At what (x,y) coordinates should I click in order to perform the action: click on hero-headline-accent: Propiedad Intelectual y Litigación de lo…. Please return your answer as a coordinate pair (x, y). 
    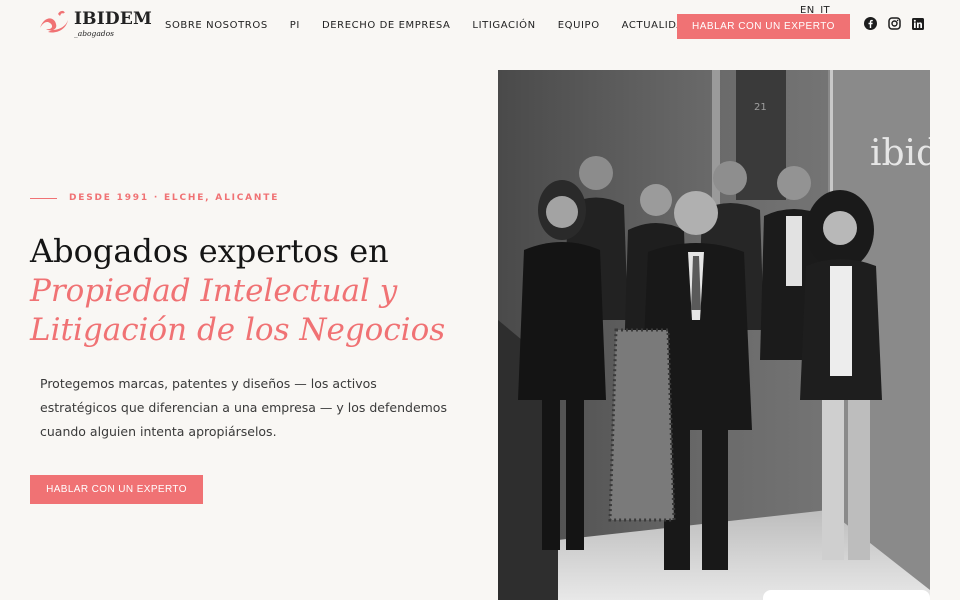
    Looking at the image, I should click on (237, 311).